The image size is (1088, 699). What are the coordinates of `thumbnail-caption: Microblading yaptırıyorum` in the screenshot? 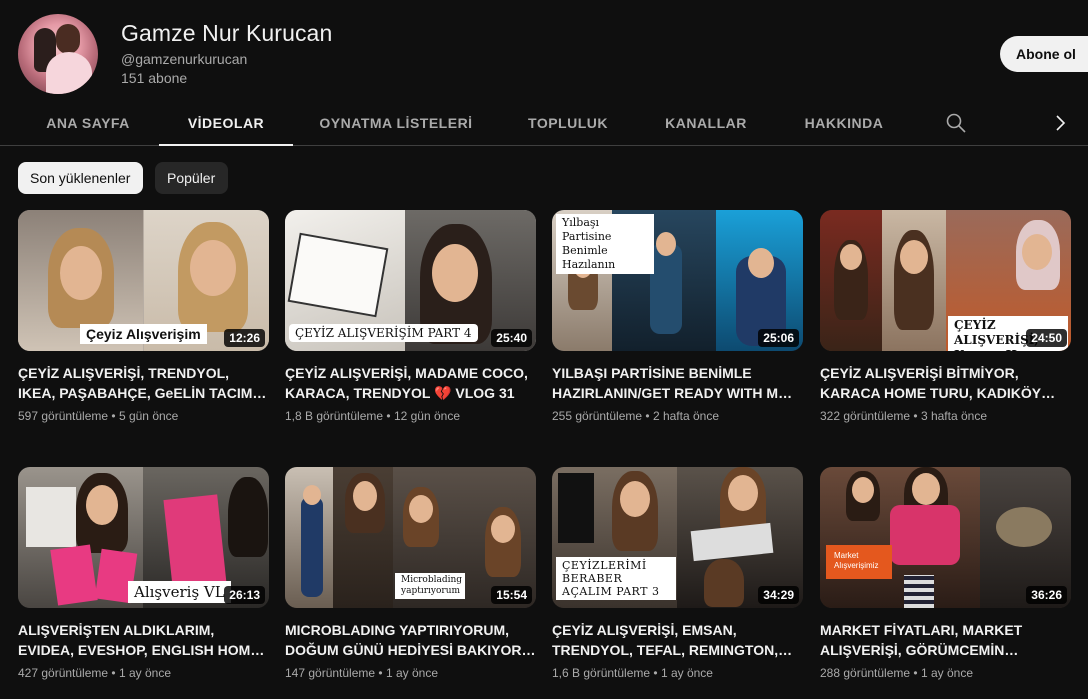 It's located at (430, 586).